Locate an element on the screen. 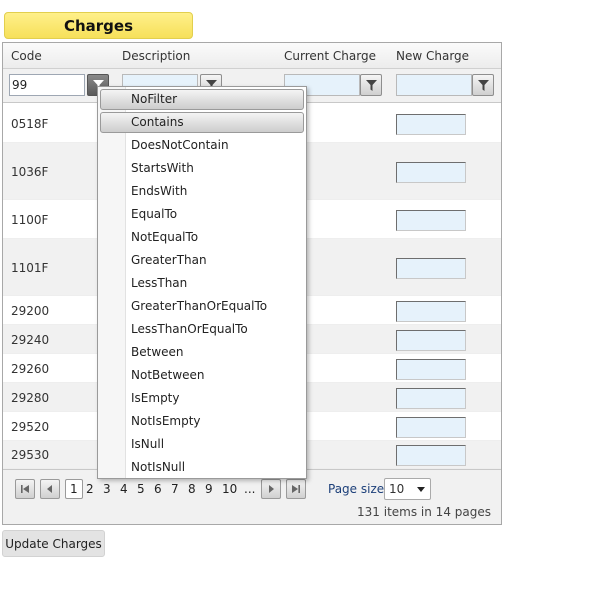 The image size is (599, 594). page-link: 3 is located at coordinates (107, 489).